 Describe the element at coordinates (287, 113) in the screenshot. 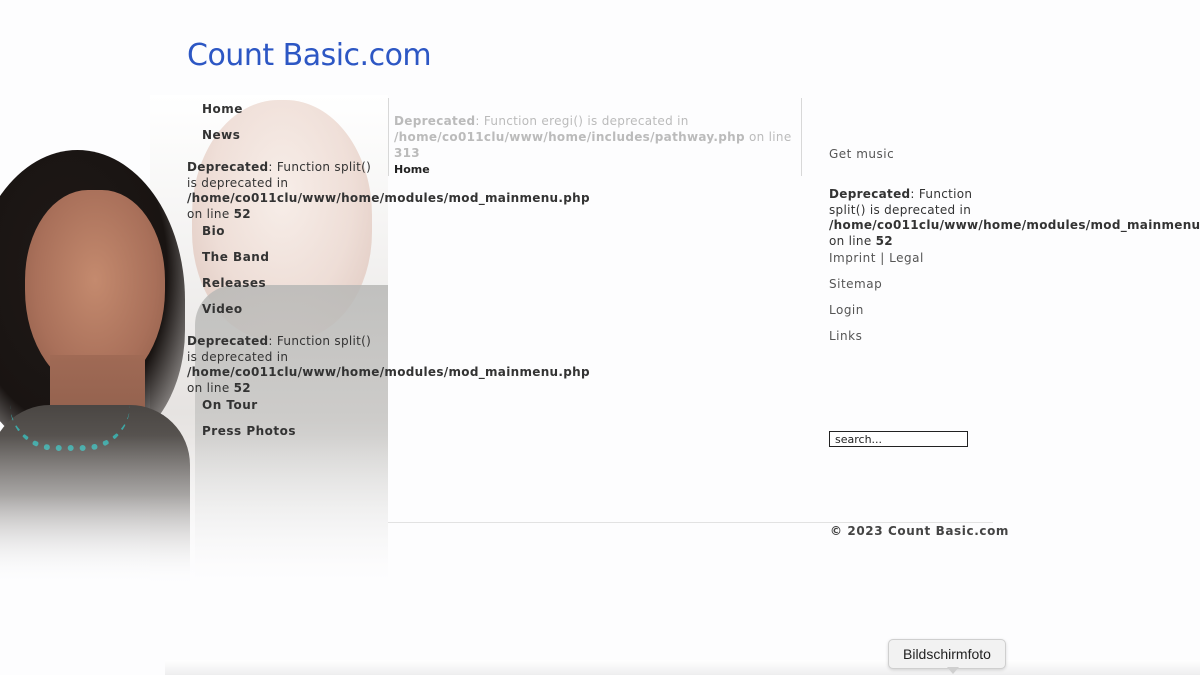

I see `menu-item-home: Home` at that location.